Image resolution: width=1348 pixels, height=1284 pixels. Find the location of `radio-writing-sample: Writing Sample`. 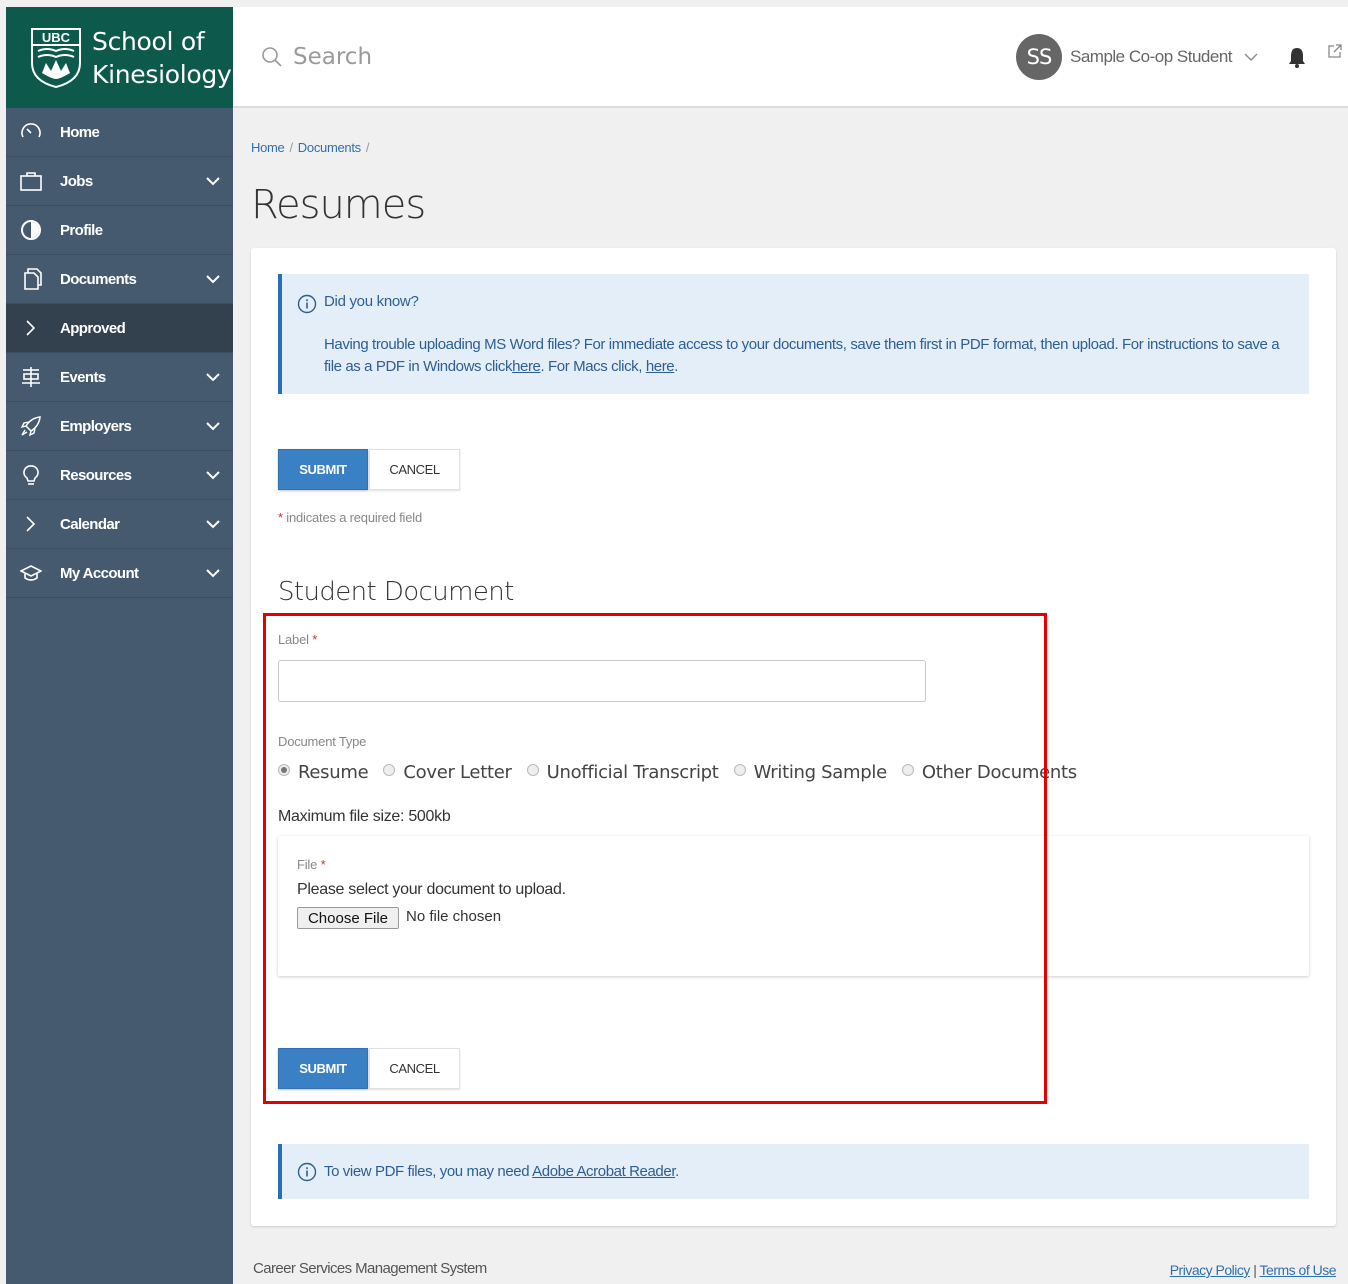

radio-writing-sample: Writing Sample is located at coordinates (810, 772).